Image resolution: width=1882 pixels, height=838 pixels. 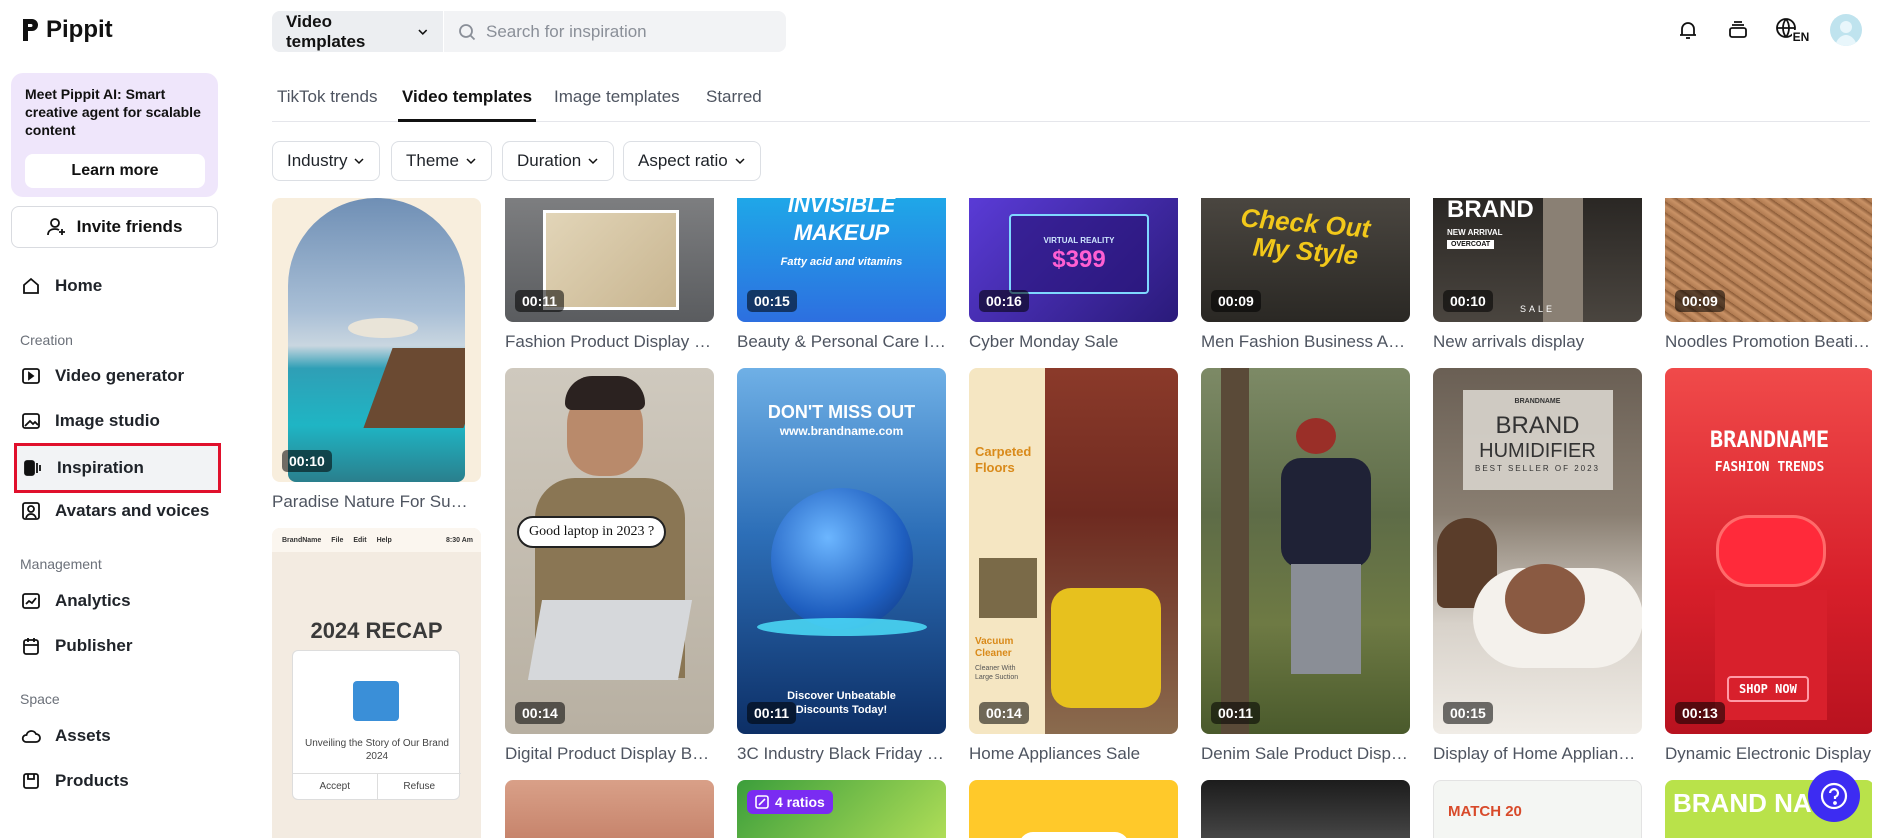 What do you see at coordinates (841, 412) in the screenshot?
I see `overlay-headline: DON'T MISS OUT` at bounding box center [841, 412].